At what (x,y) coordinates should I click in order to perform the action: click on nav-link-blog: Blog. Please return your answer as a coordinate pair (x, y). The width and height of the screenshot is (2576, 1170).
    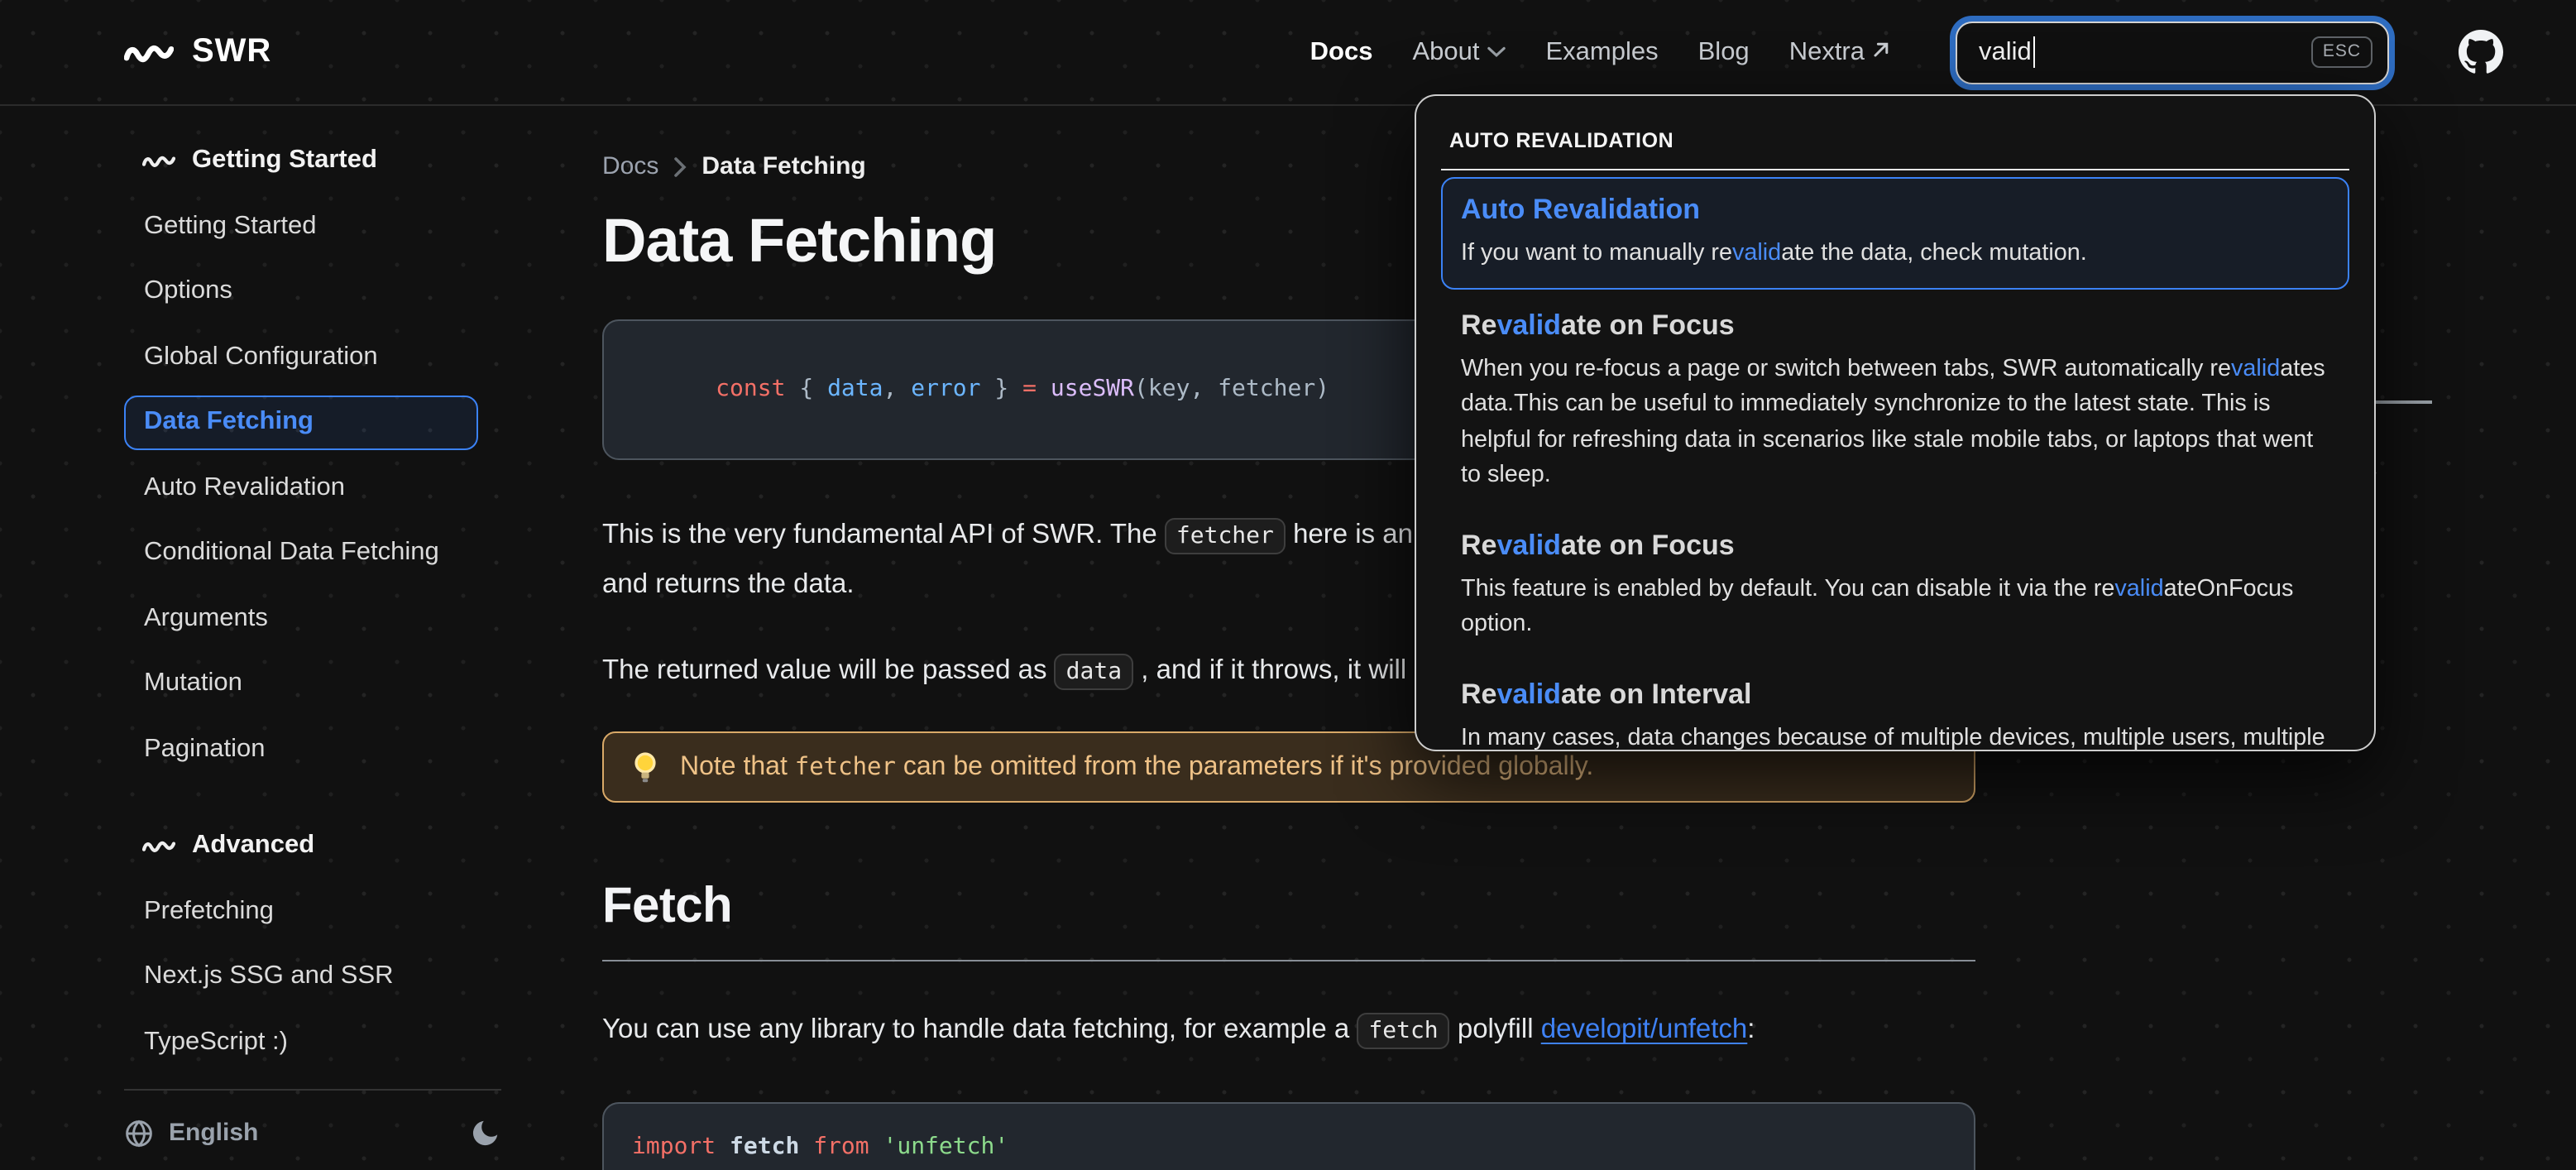
    Looking at the image, I should click on (1724, 52).